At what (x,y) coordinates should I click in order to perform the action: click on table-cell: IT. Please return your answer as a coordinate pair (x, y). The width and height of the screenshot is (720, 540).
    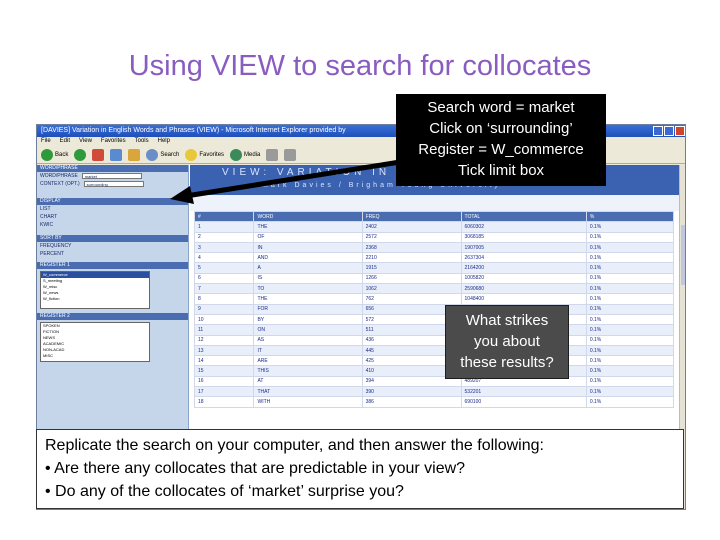
    Looking at the image, I should click on (308, 350).